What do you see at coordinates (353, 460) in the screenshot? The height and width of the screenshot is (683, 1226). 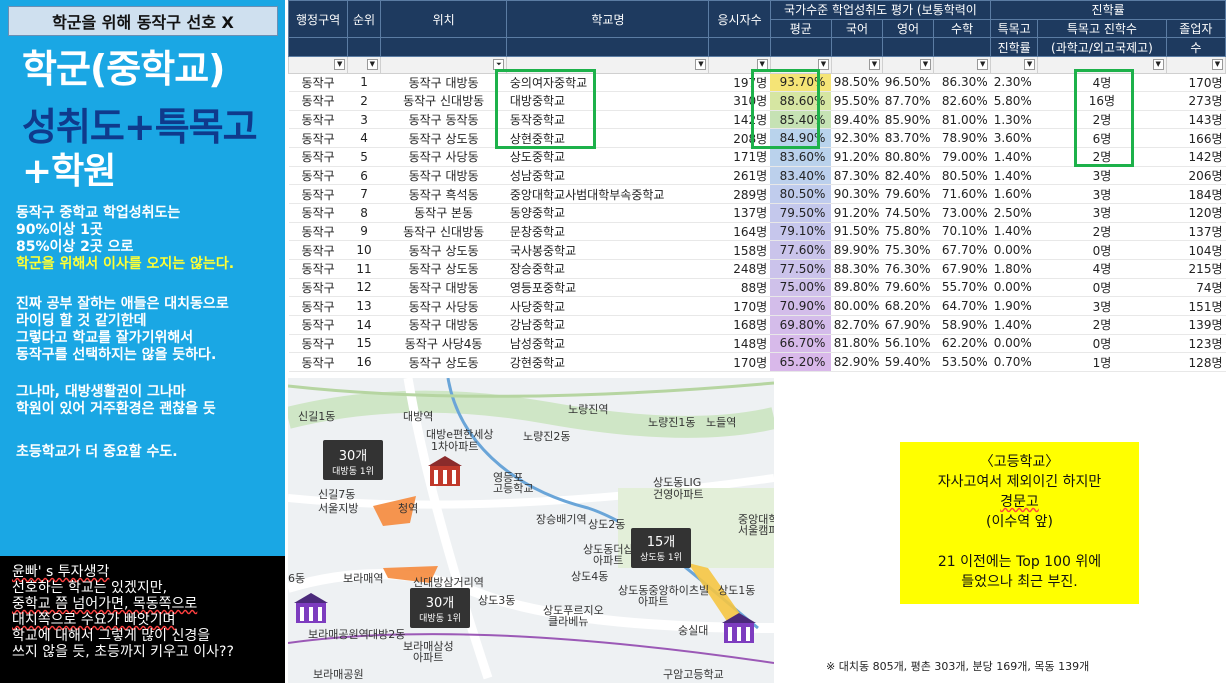 I see `academy-badge: 30개 대방동 1위` at bounding box center [353, 460].